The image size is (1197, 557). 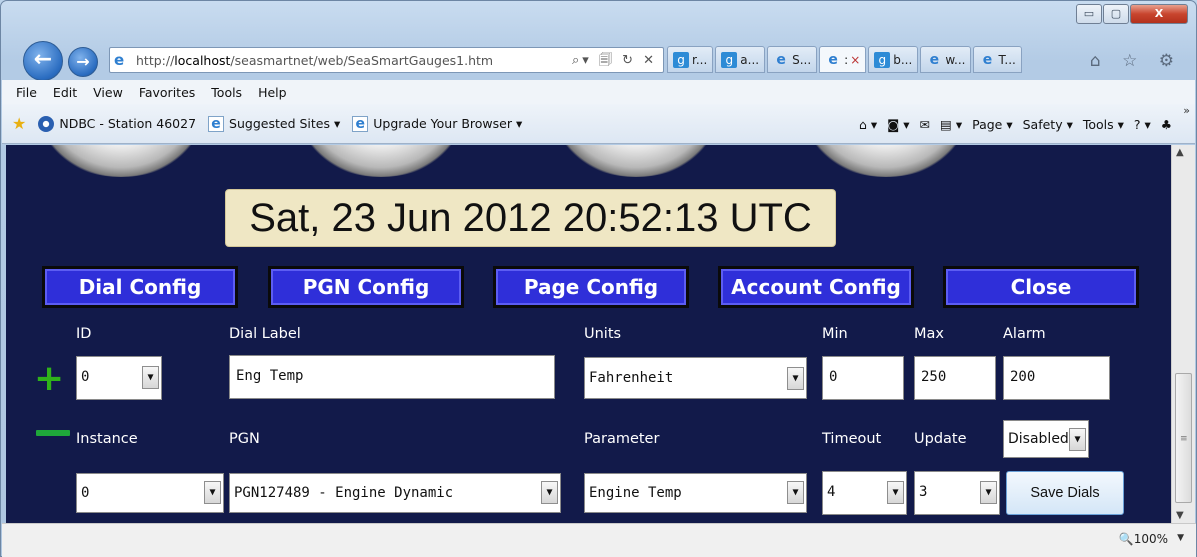 I want to click on zoom-level: 🔍100%, so click(x=1143, y=539).